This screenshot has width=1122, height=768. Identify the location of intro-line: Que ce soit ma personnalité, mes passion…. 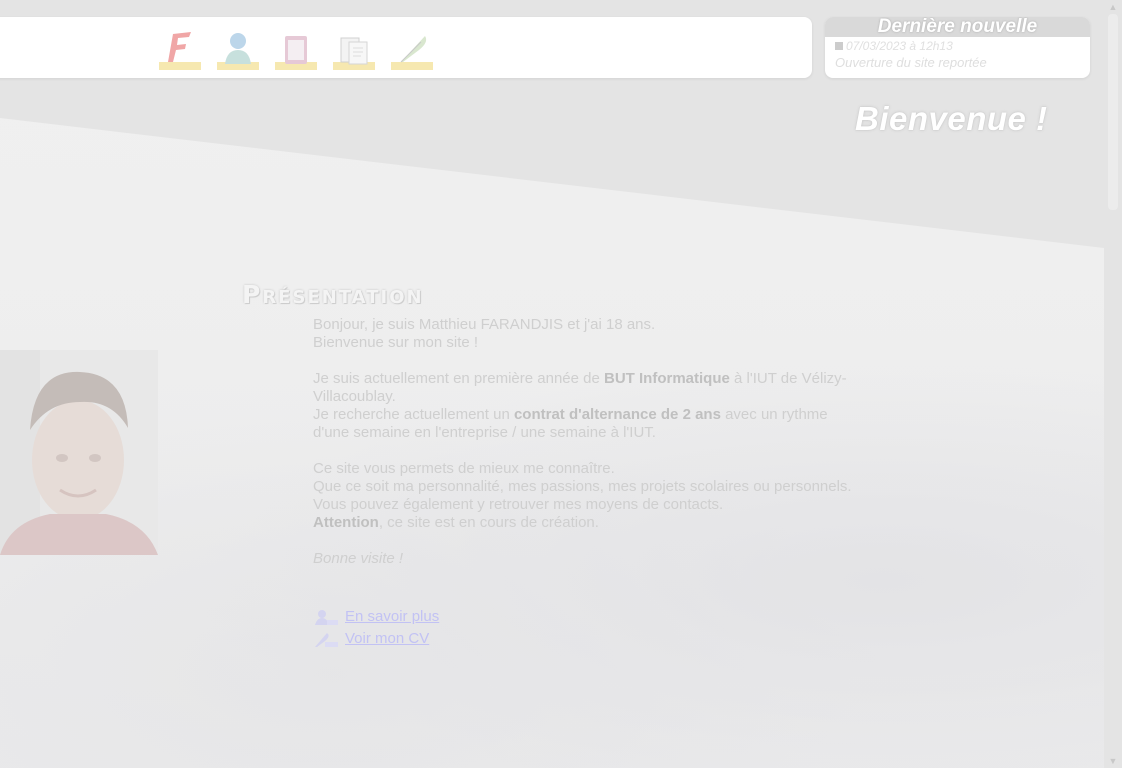
(582, 486).